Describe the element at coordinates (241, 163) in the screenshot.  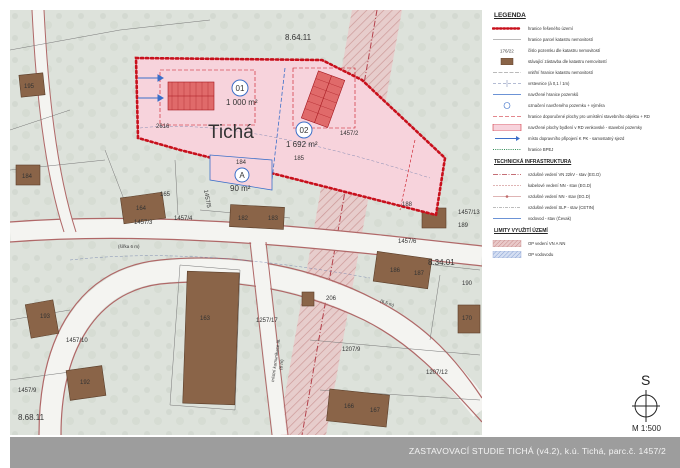
I see `parcel-184b: 184` at that location.